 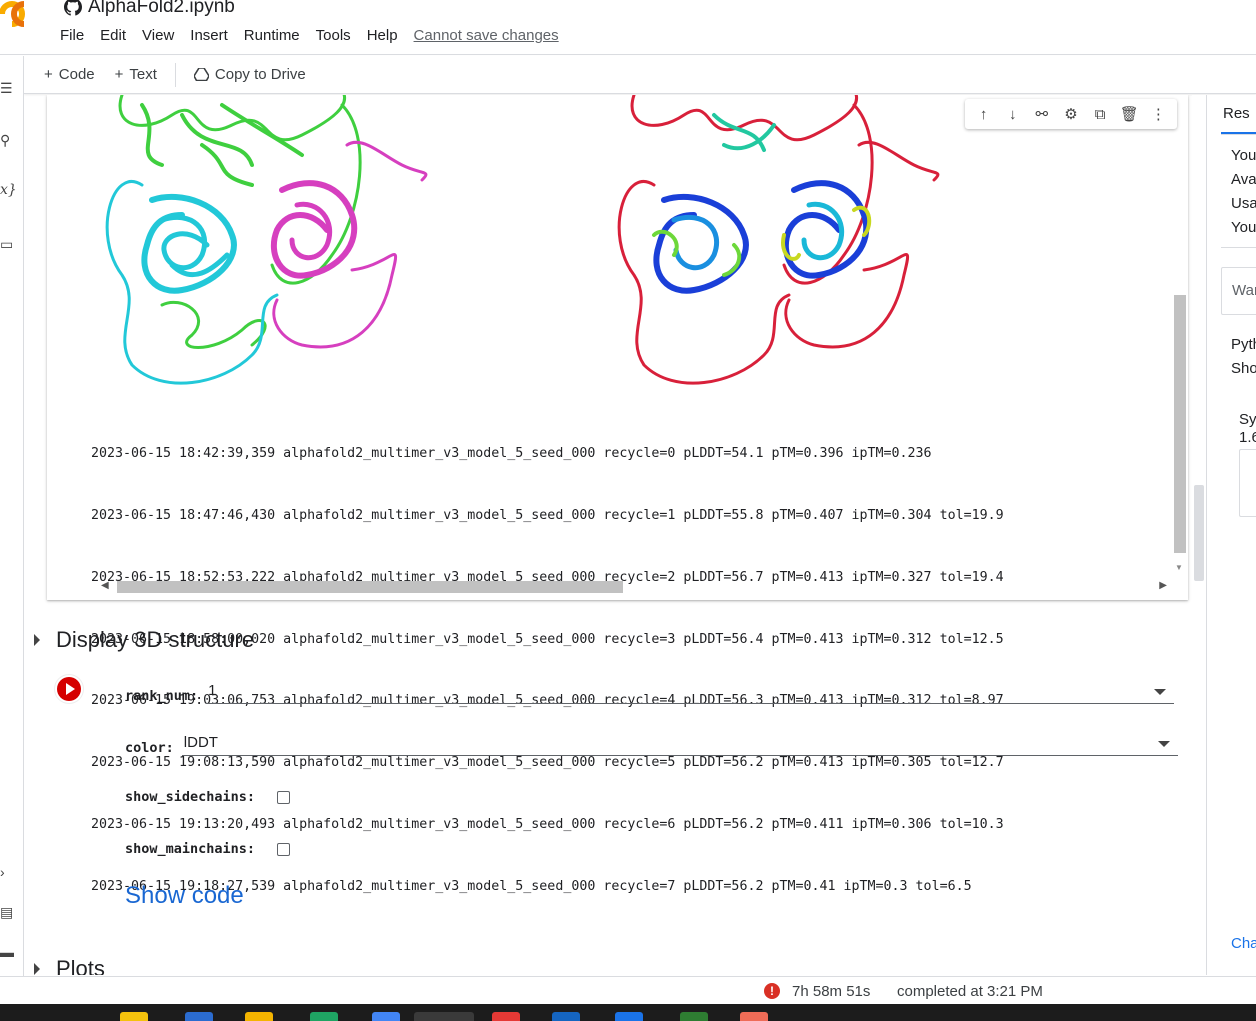 I want to click on show-sidechains-checkbox, so click(x=284, y=797).